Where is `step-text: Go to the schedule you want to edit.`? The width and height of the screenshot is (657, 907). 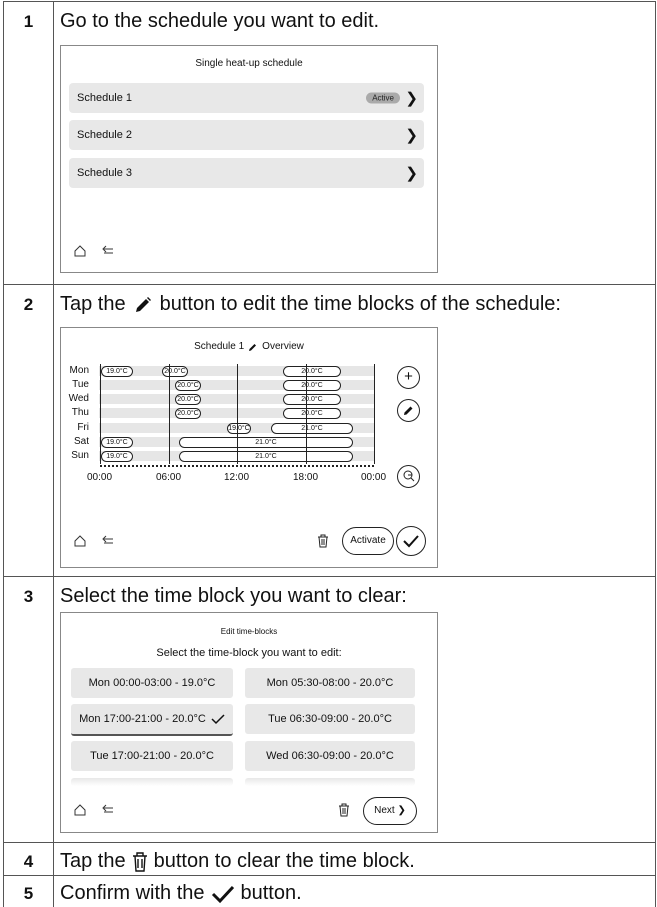
step-text: Go to the schedule you want to edit. is located at coordinates (220, 21).